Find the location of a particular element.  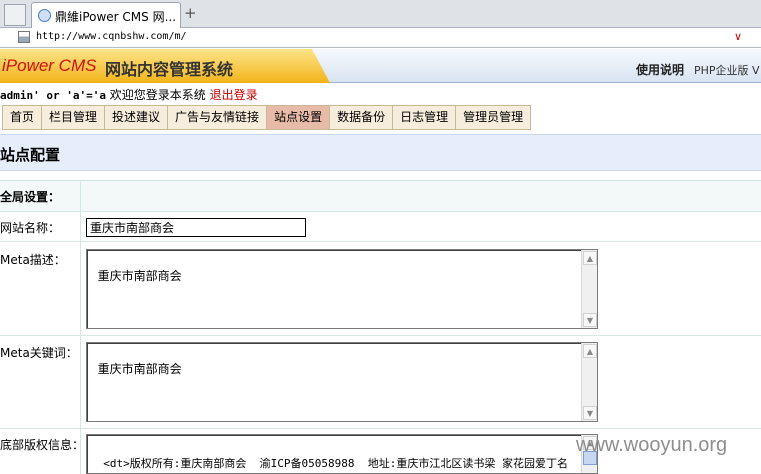

nav-item-site-settings: 站点设置 is located at coordinates (299, 117).